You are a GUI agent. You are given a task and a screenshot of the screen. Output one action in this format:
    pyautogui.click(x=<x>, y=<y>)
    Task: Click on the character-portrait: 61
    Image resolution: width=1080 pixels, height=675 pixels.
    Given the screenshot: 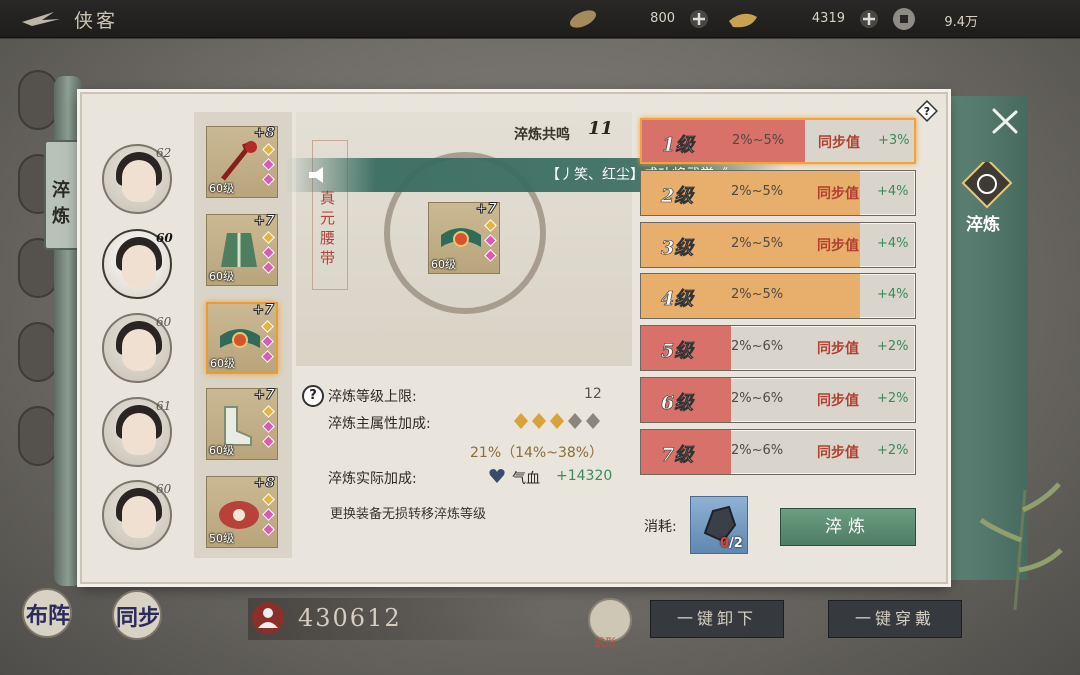 What is the action you would take?
    pyautogui.click(x=137, y=432)
    